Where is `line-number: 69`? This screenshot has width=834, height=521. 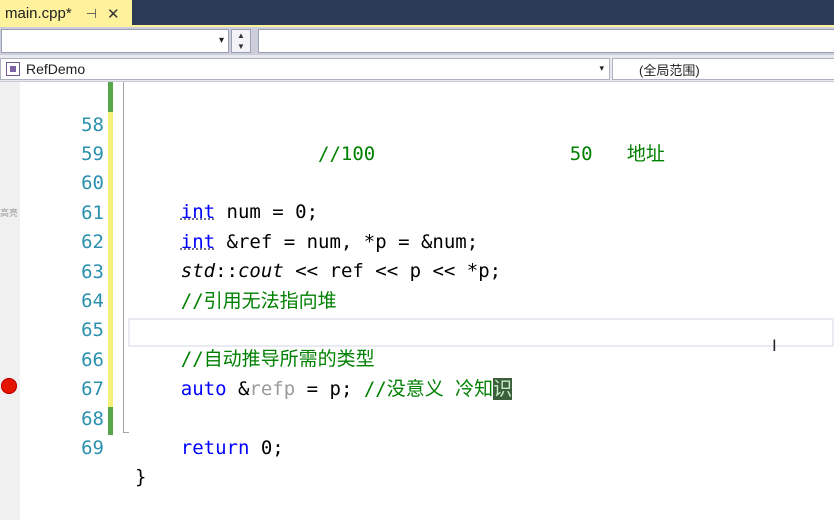 line-number: 69 is located at coordinates (92, 448).